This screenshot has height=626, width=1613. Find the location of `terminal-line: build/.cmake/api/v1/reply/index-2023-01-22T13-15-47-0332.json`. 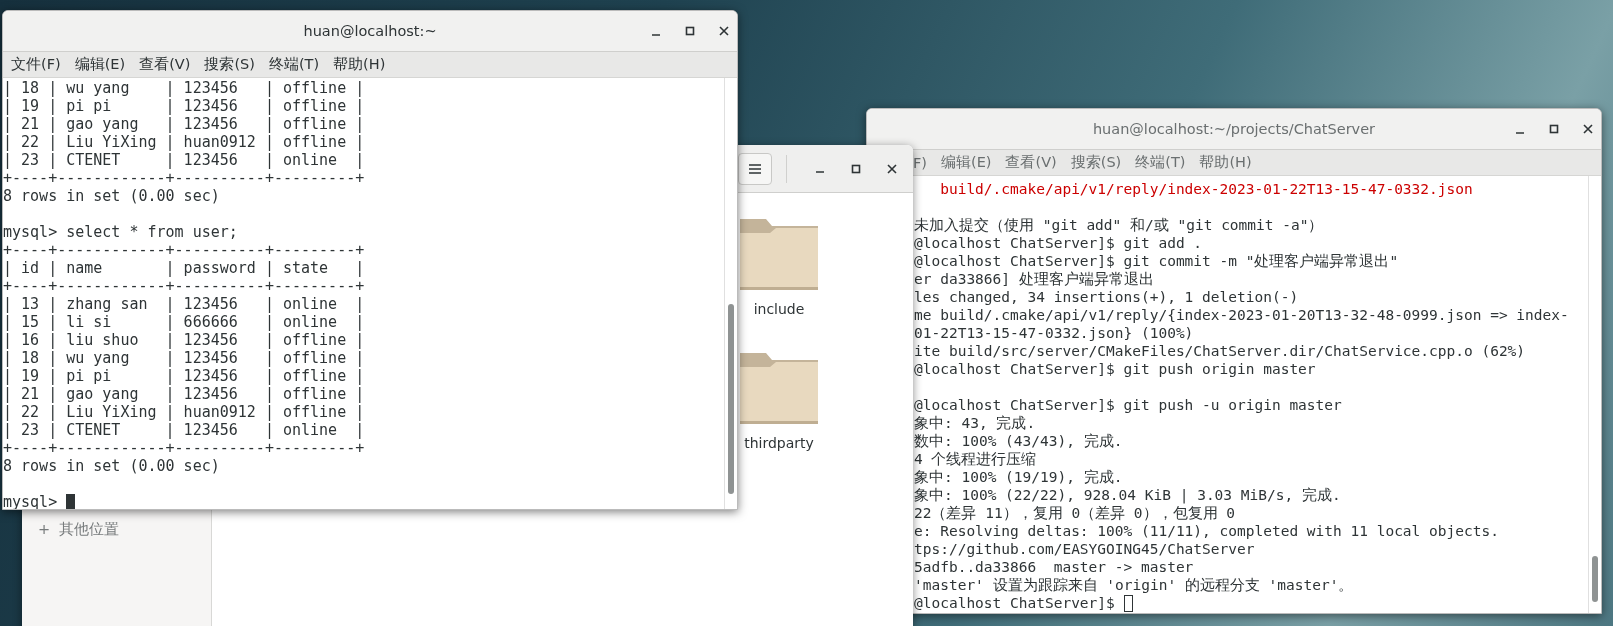

terminal-line: build/.cmake/api/v1/reply/index-2023-01-22T13-15-47-0332.json is located at coordinates (1206, 189).